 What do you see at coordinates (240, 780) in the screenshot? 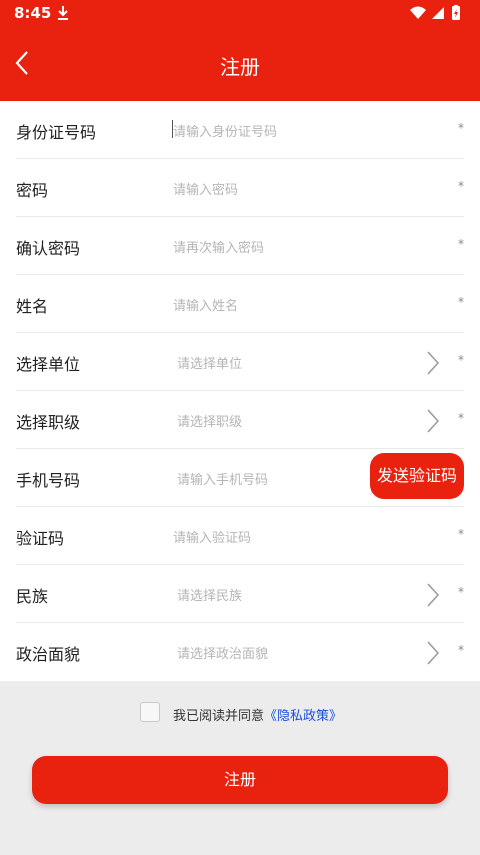
I see `register-button: 注册` at bounding box center [240, 780].